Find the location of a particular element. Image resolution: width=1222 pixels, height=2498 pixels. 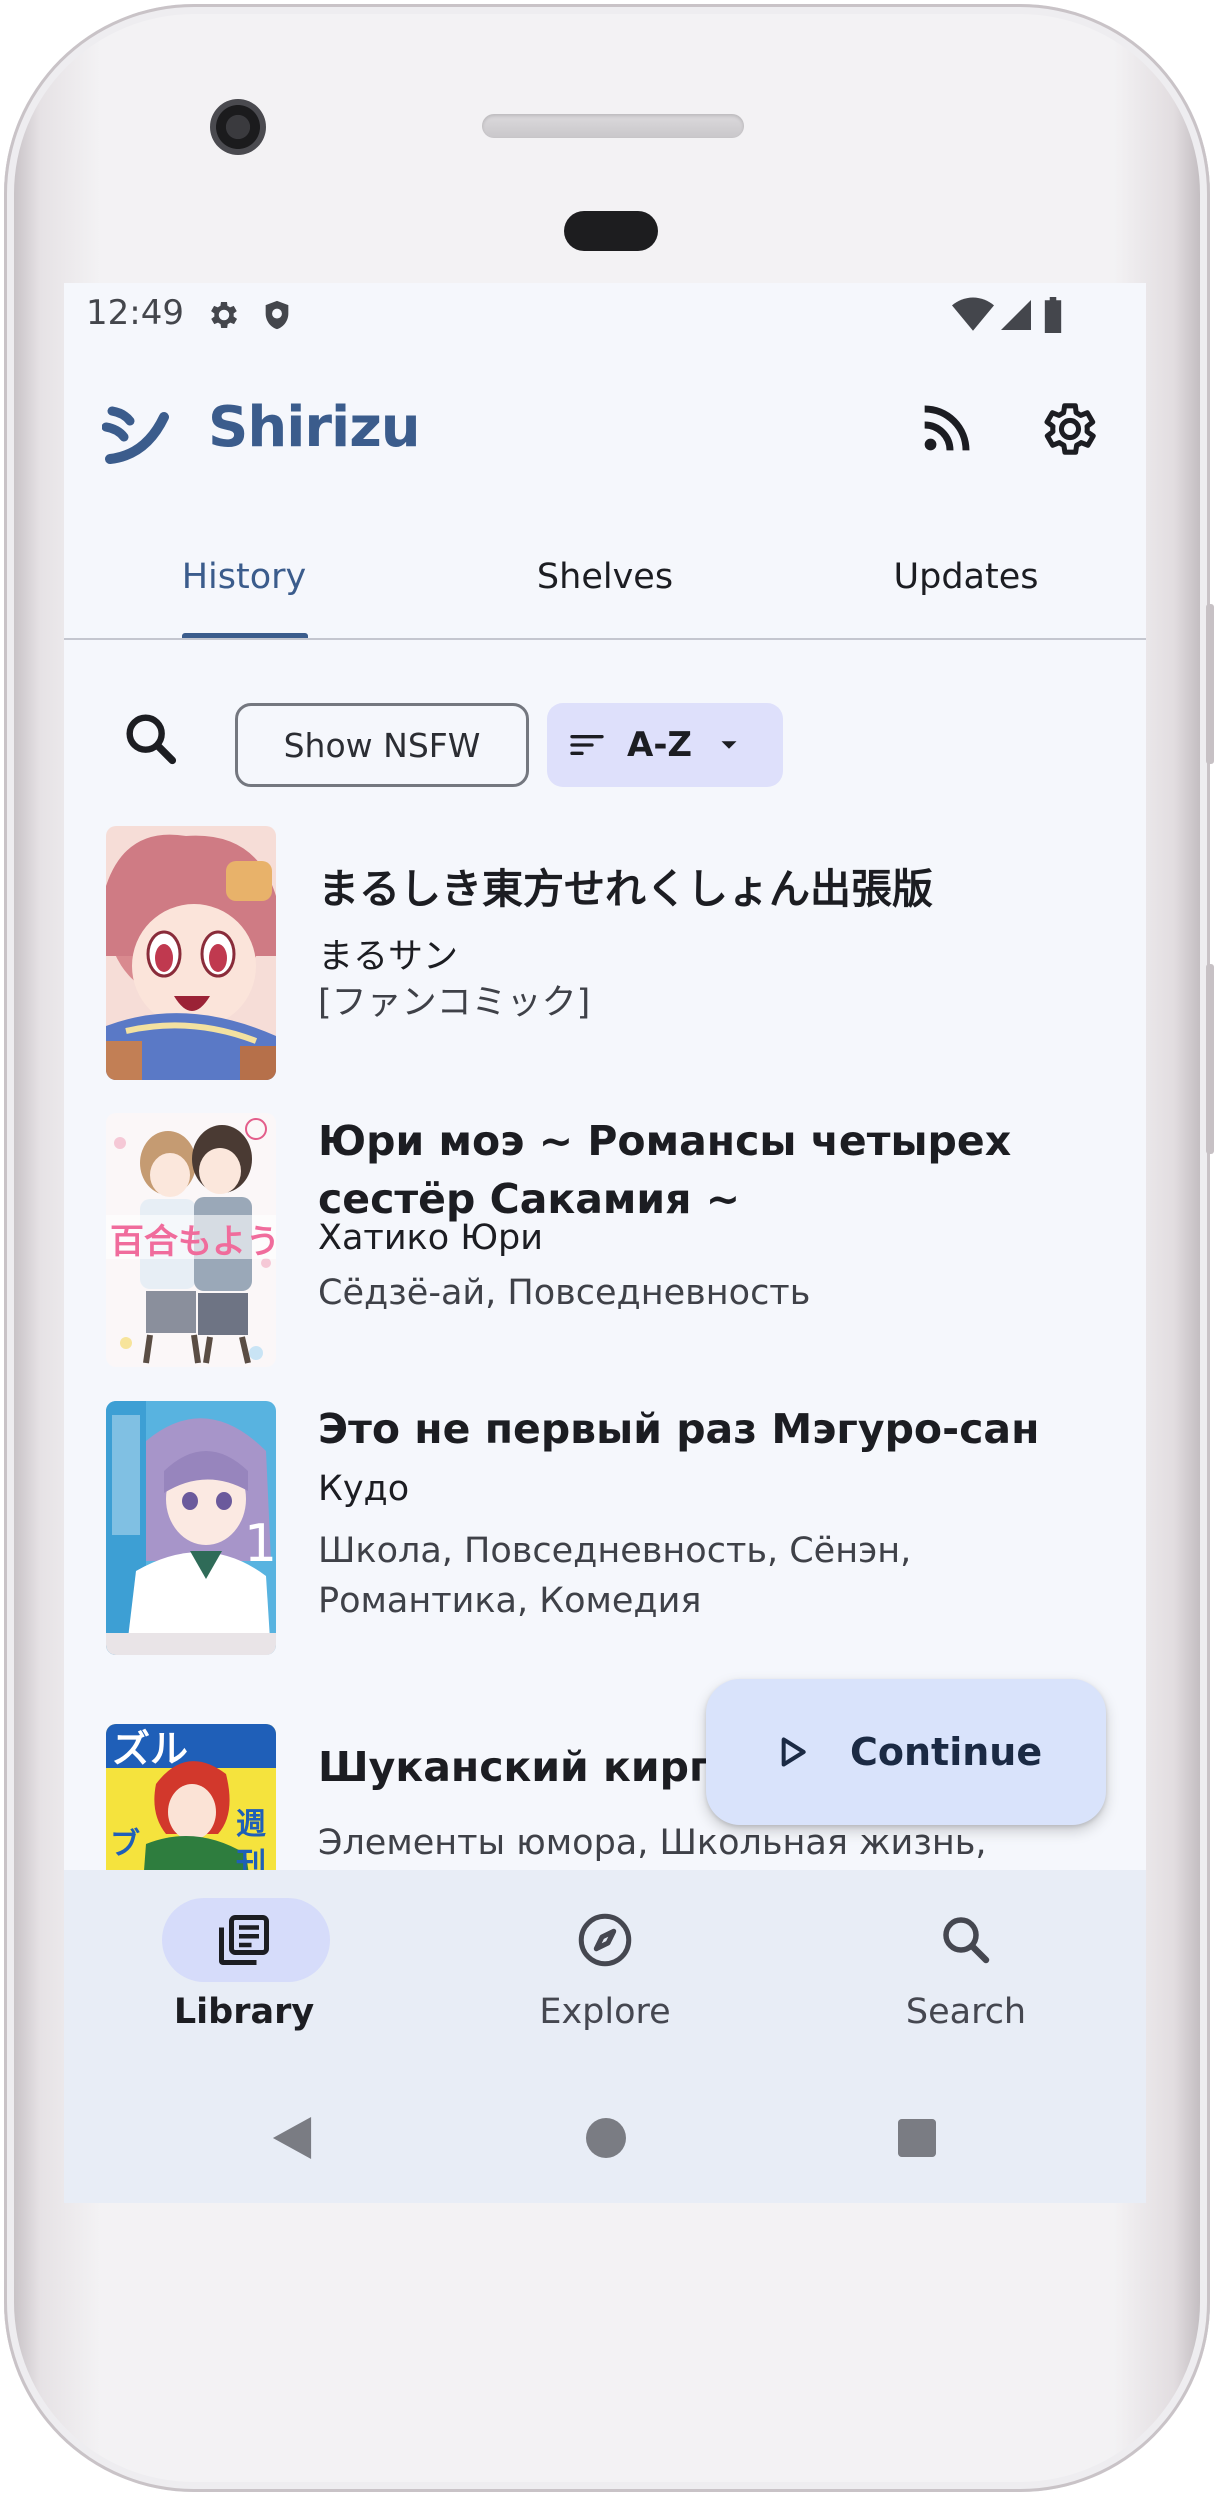

nav-label: Explore is located at coordinates (605, 2012).